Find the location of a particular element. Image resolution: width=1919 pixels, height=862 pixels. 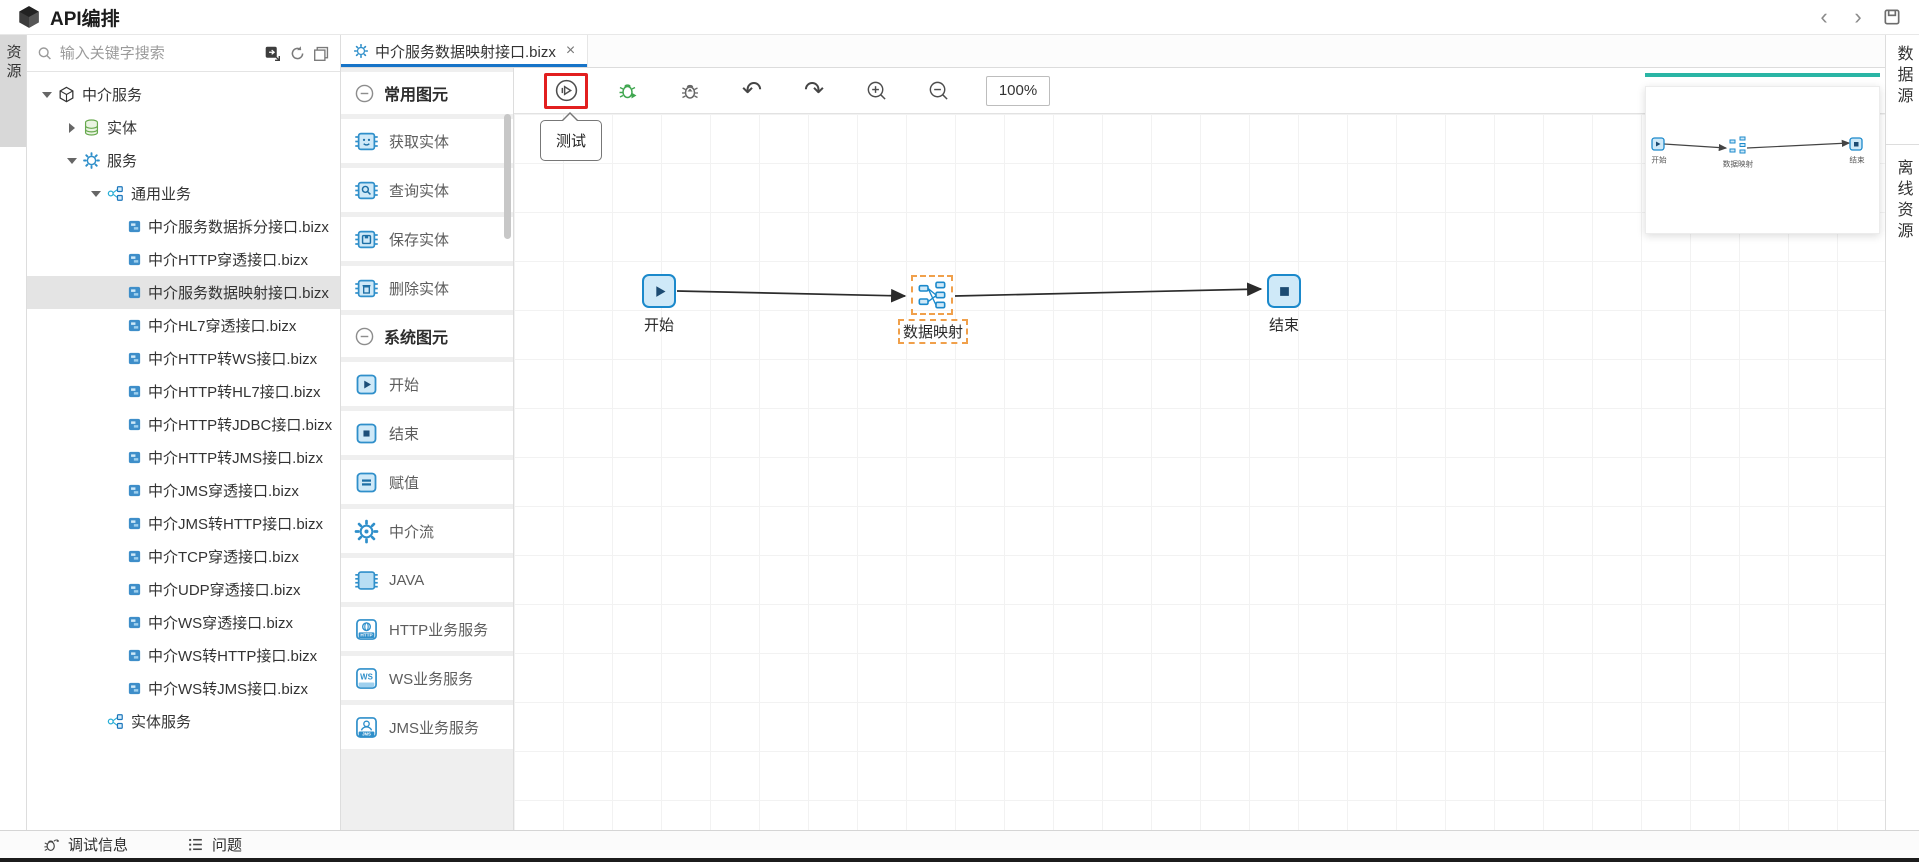

search-row is located at coordinates (183, 53).